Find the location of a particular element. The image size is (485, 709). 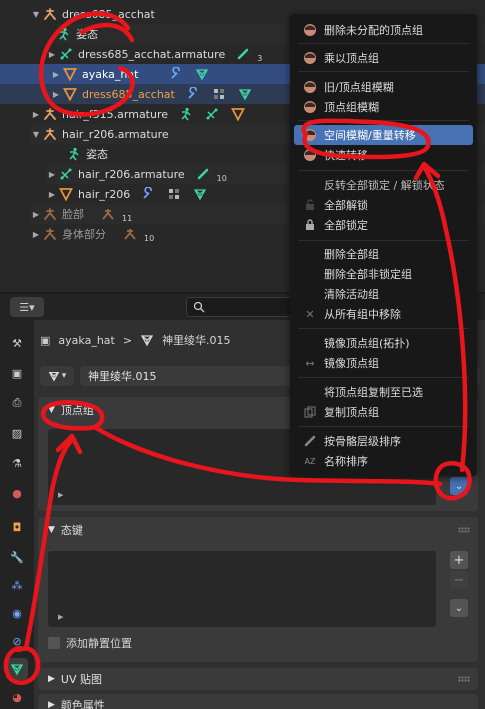

menu-item-blur: 顶点组模糊 is located at coordinates (383, 107).